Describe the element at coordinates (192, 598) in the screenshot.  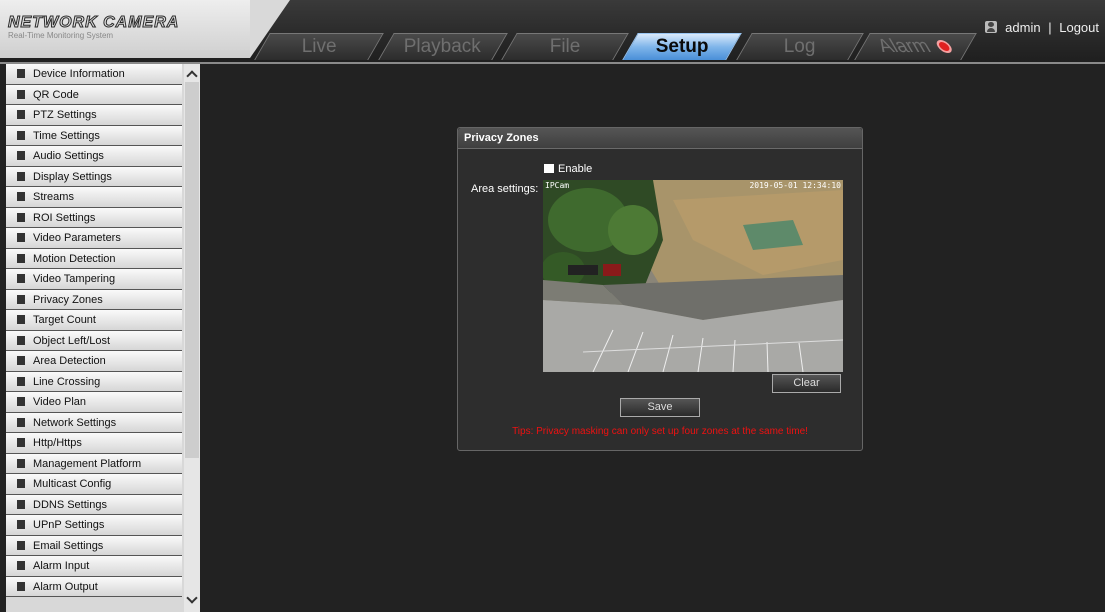
I see `scroll-down-icon` at that location.